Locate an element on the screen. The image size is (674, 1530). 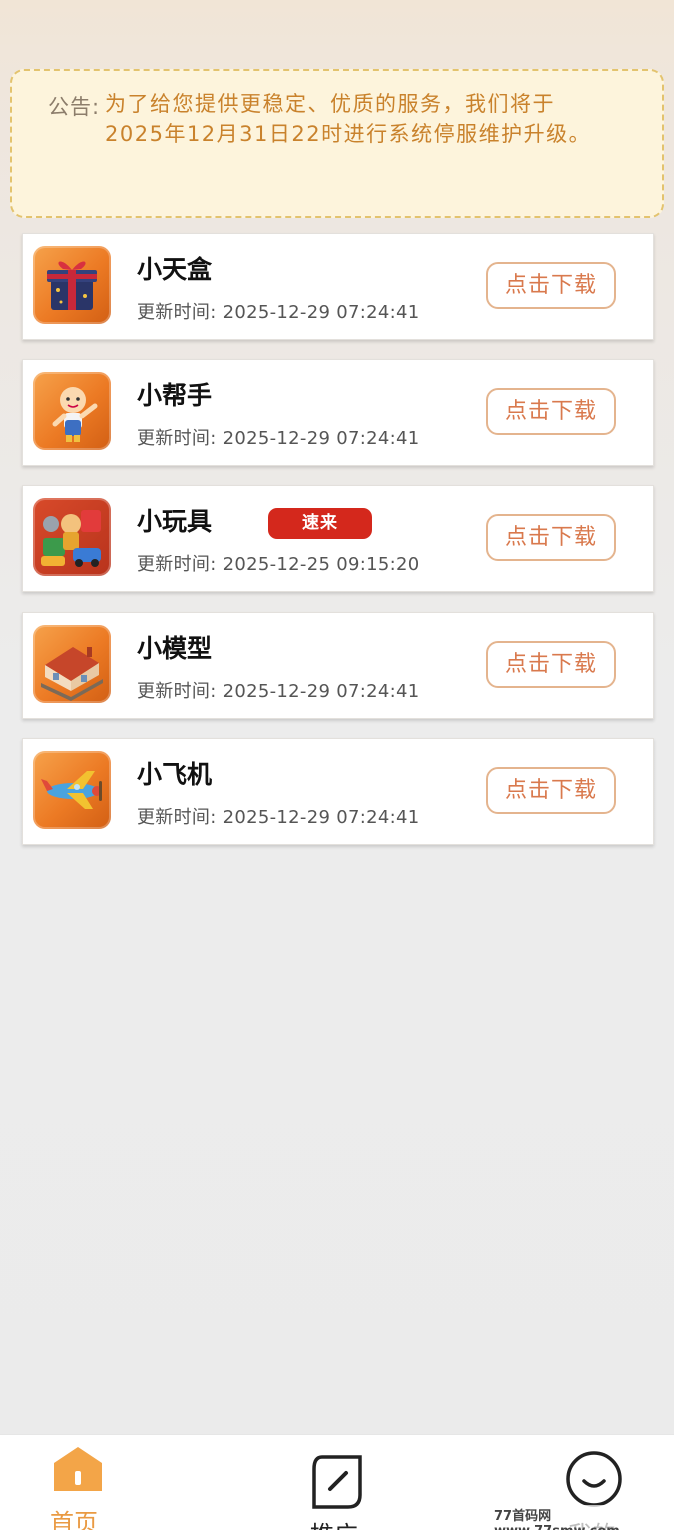
tab-promote: 推广 is located at coordinates (340, 1482).